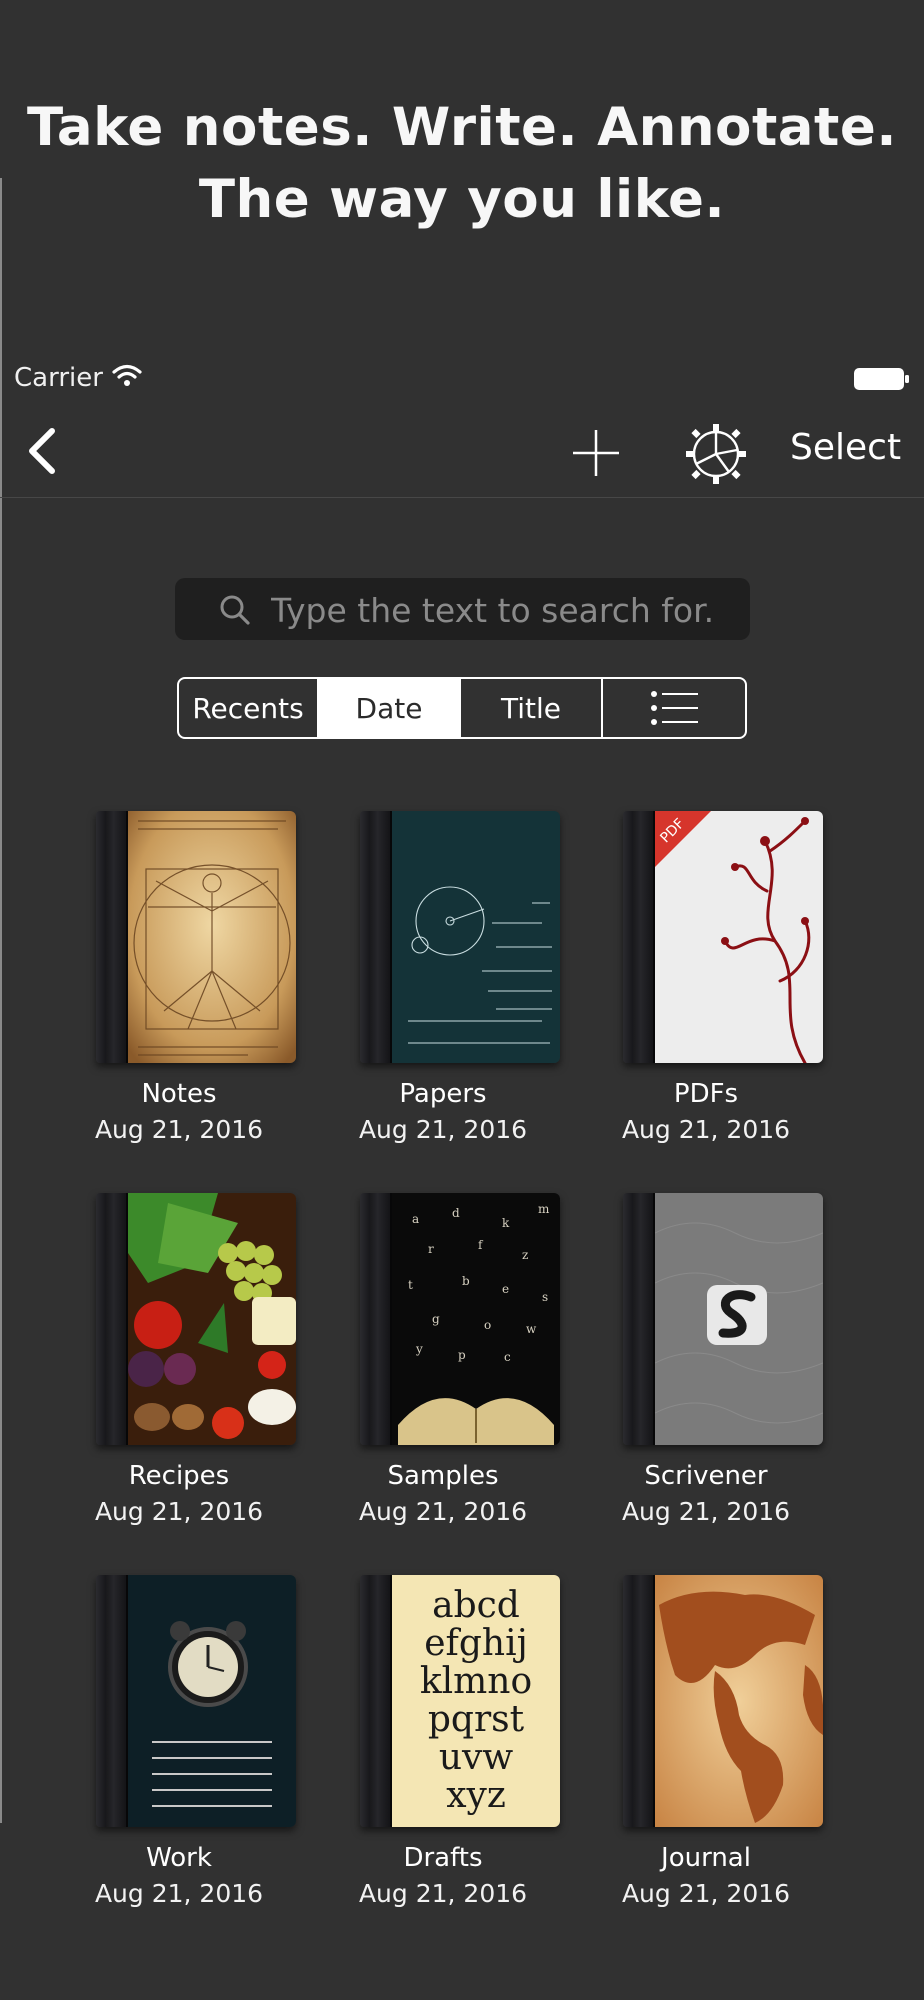  What do you see at coordinates (706, 1858) in the screenshot?
I see `notebook-title: Journal` at bounding box center [706, 1858].